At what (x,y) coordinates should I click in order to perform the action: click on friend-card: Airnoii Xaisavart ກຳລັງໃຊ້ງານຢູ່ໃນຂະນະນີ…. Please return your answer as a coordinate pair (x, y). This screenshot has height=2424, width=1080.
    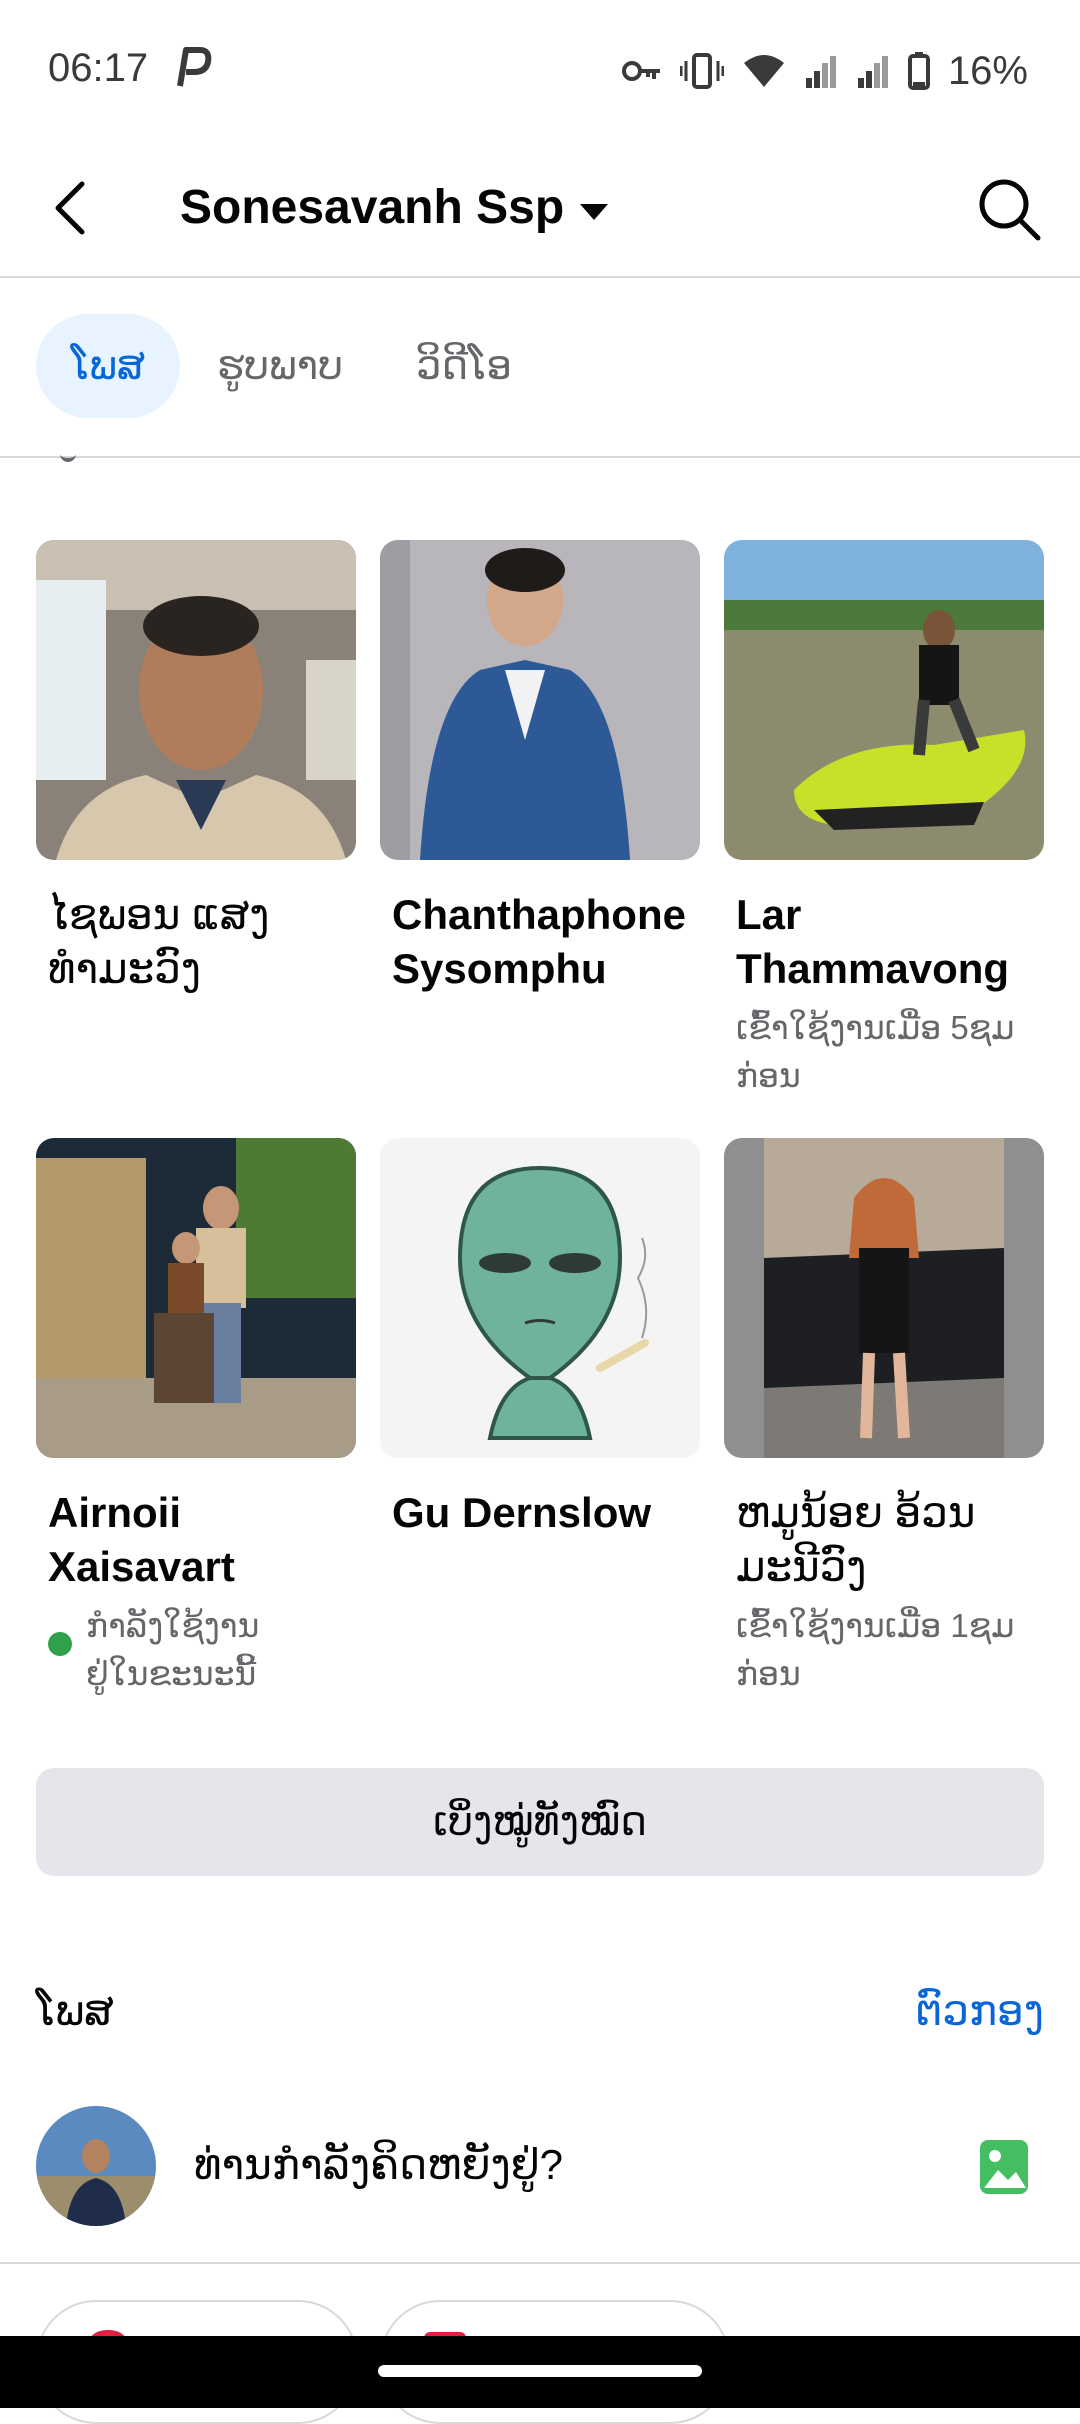
    Looking at the image, I should click on (196, 1418).